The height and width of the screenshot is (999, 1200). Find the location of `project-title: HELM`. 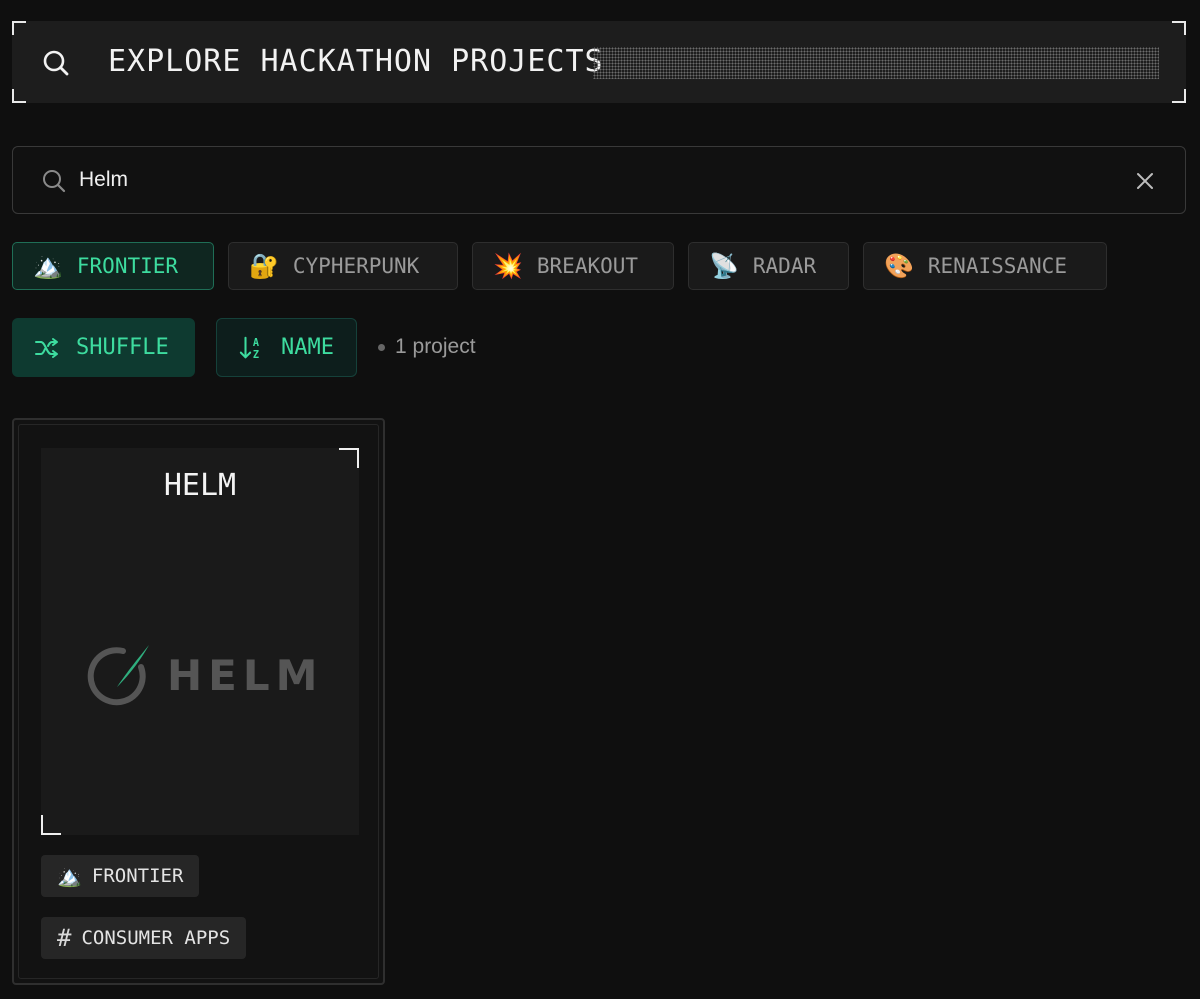

project-title: HELM is located at coordinates (200, 485).